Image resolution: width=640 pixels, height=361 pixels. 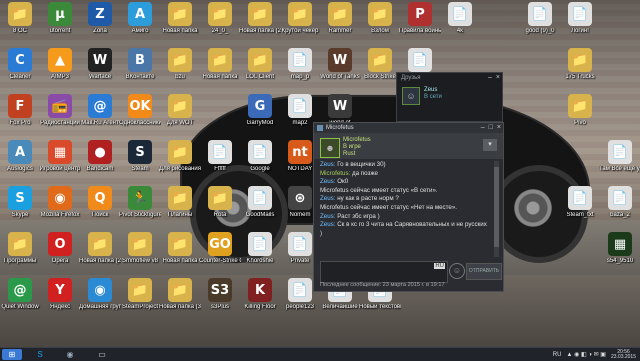 What do you see at coordinates (260, 294) in the screenshot?
I see `desktop-icon: K Killing Floor` at bounding box center [260, 294].